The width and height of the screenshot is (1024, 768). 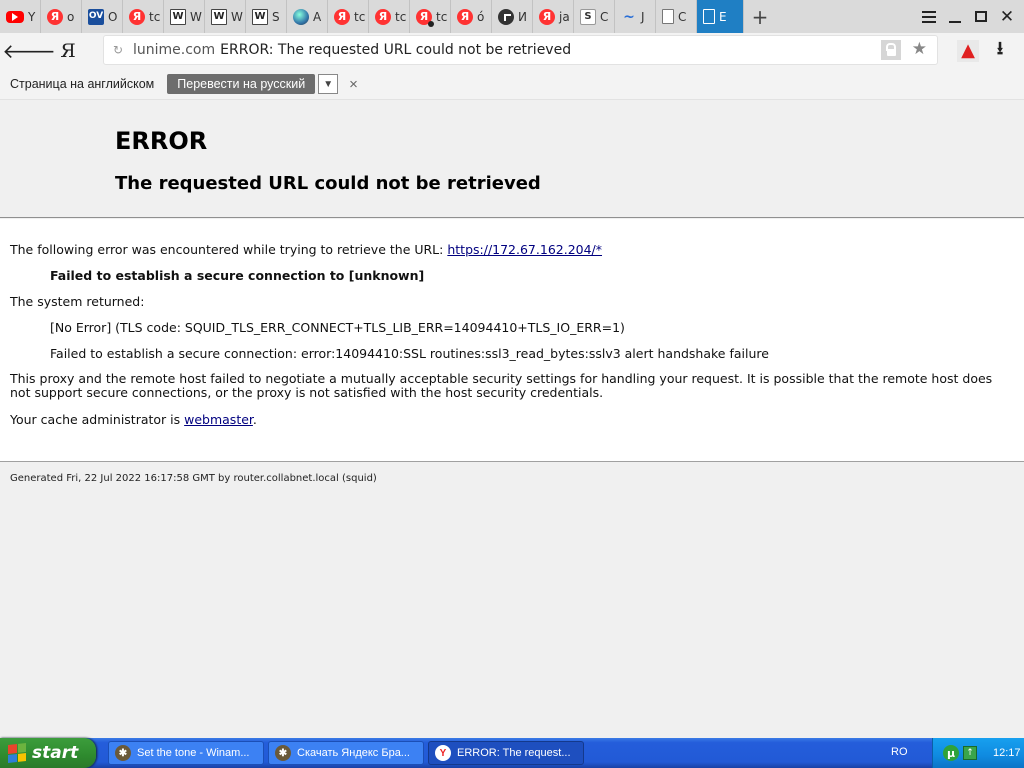 What do you see at coordinates (328, 183) in the screenshot?
I see `error-subtitle: The requested URL could not be retrieved` at bounding box center [328, 183].